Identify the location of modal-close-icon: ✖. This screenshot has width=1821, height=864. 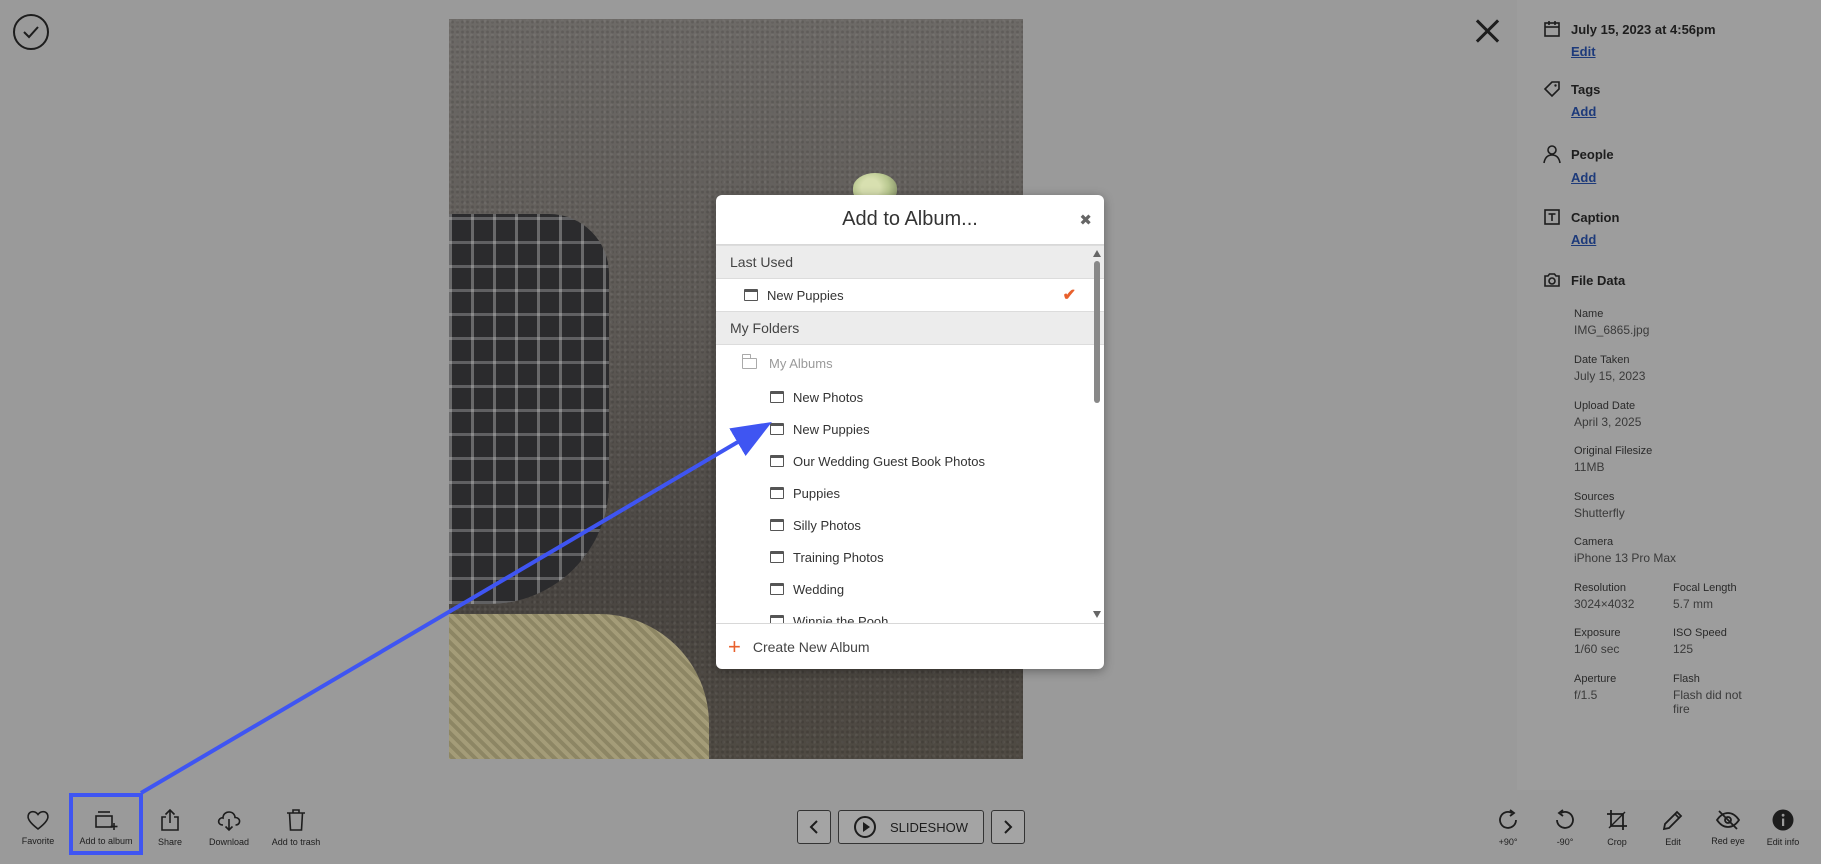
(1085, 220).